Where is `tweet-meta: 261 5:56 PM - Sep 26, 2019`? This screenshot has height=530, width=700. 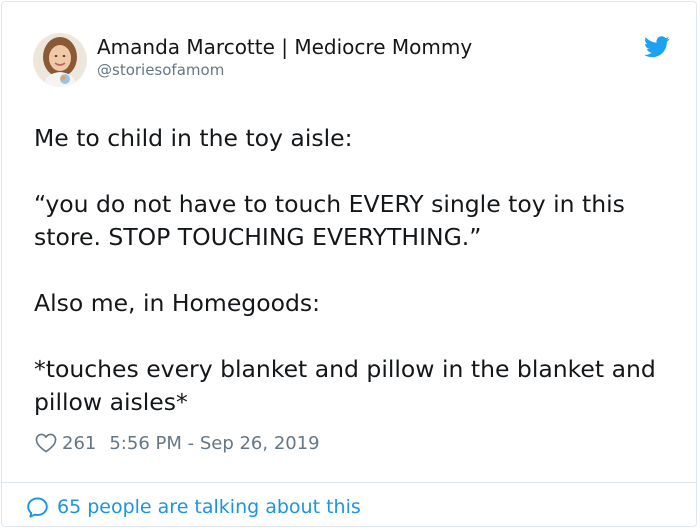 tweet-meta: 261 5:56 PM - Sep 26, 2019 is located at coordinates (177, 443).